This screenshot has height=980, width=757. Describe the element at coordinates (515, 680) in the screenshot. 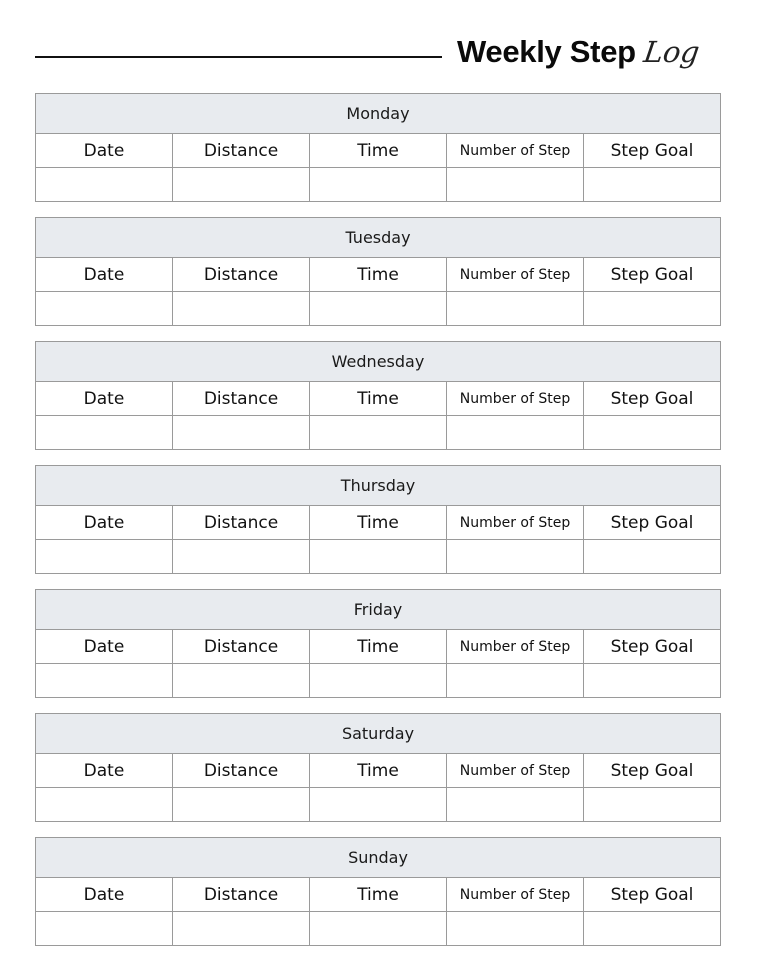

I see `friday-number-of-step-cell` at that location.